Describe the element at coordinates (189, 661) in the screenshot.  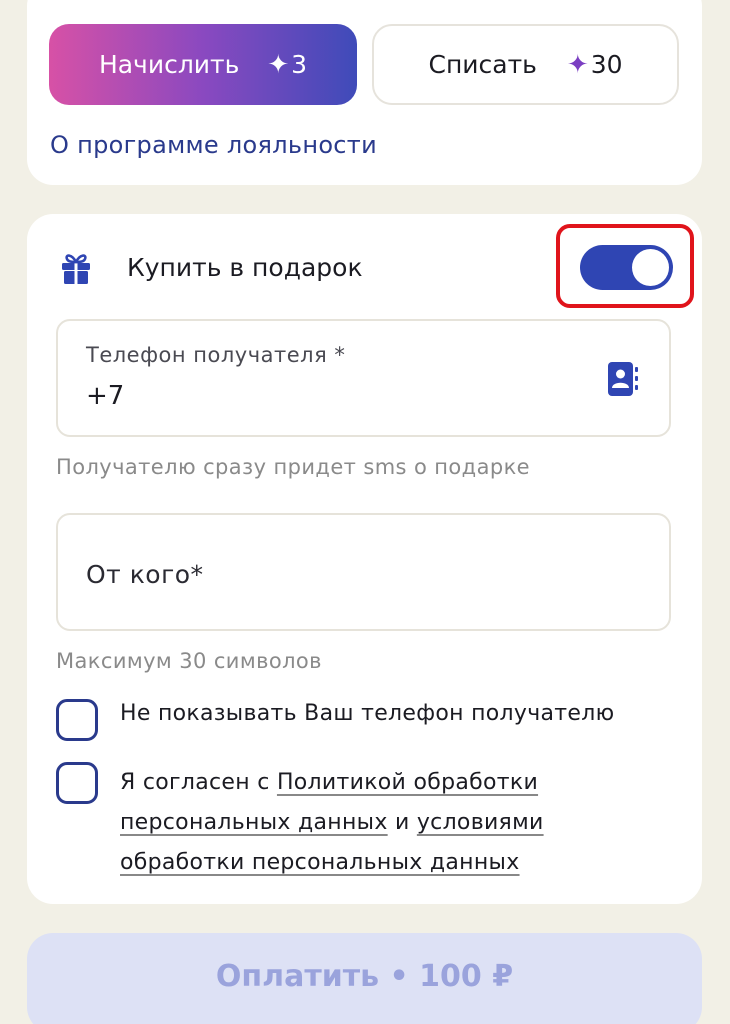
I see `sender-name-hint: Максимум 30 символов` at that location.